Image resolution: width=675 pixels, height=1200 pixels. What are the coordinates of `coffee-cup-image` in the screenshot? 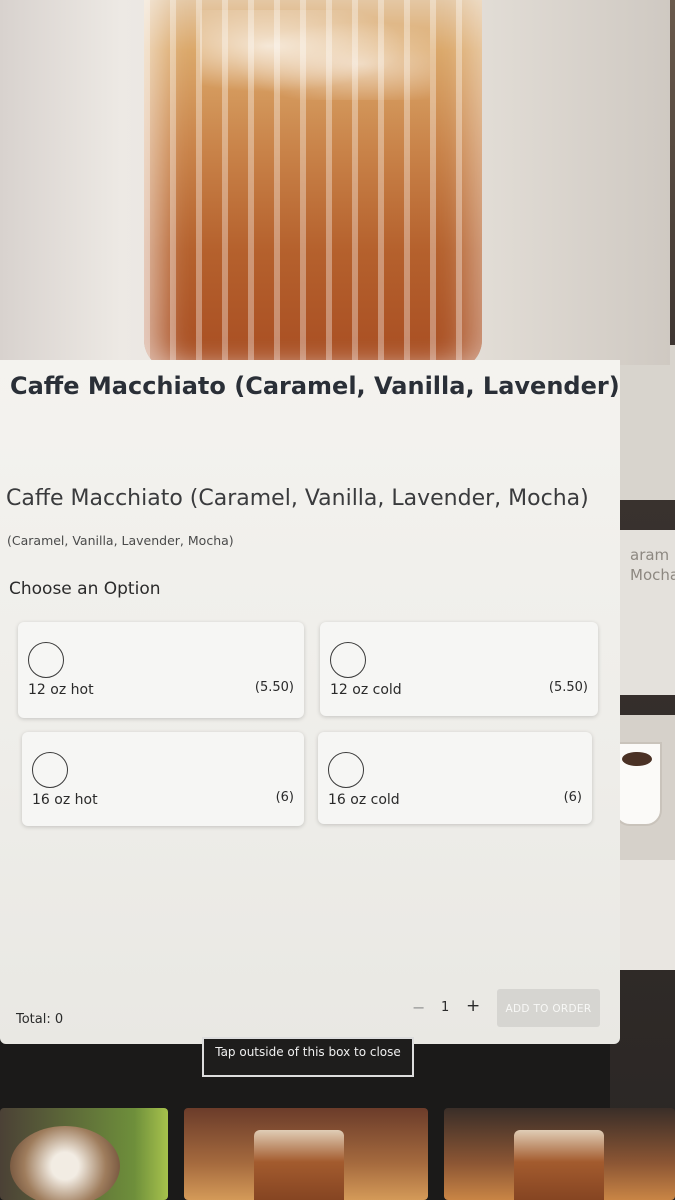 It's located at (638, 784).